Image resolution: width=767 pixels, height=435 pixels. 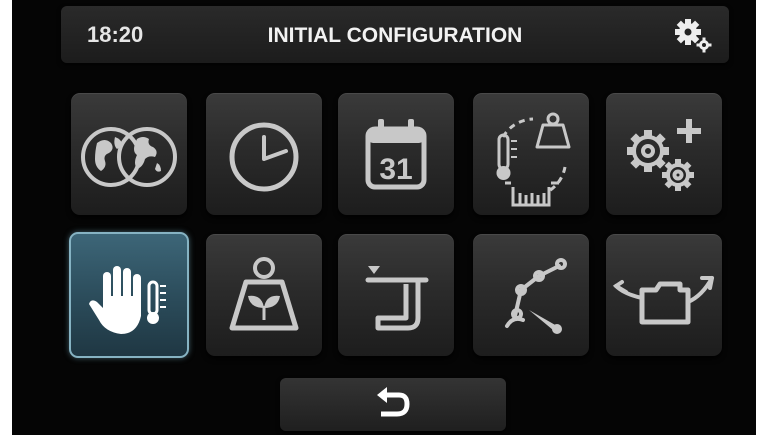 I want to click on tile-export, so click(x=664, y=295).